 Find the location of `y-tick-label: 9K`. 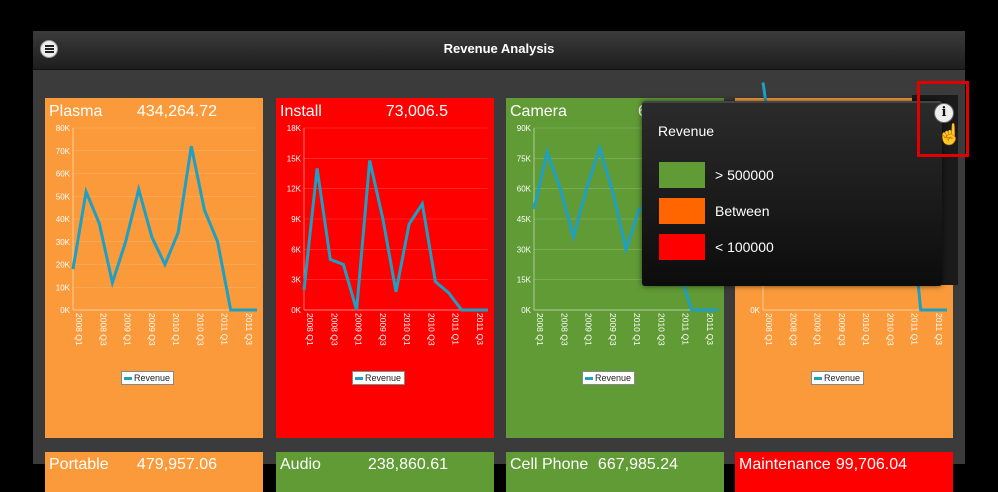

y-tick-label: 9K is located at coordinates (296, 219).